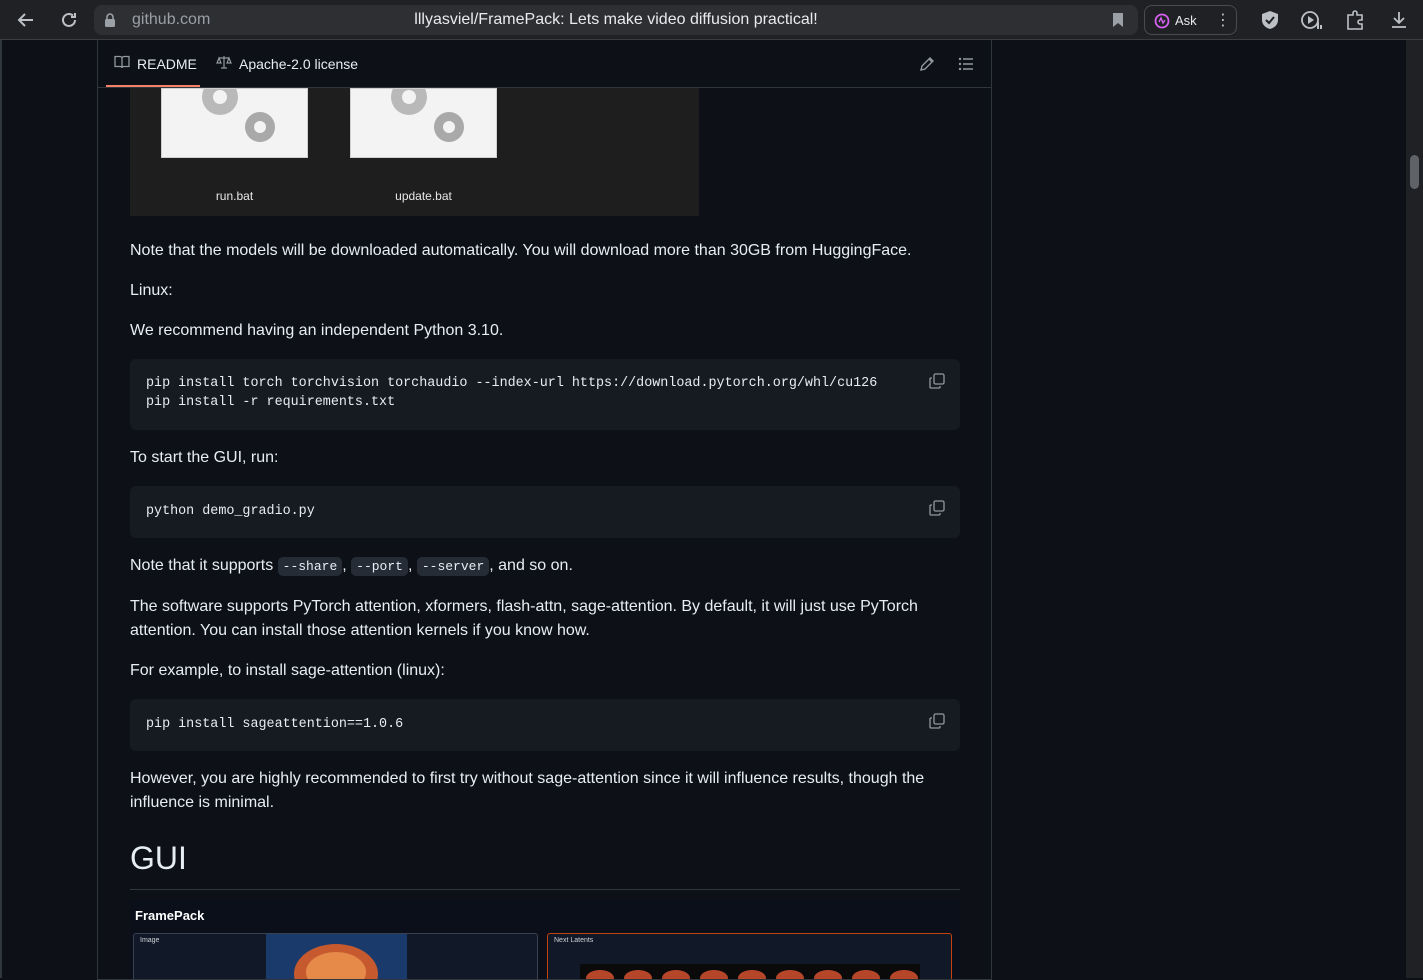 This screenshot has height=980, width=1423. I want to click on tab-readme: README, so click(155, 63).